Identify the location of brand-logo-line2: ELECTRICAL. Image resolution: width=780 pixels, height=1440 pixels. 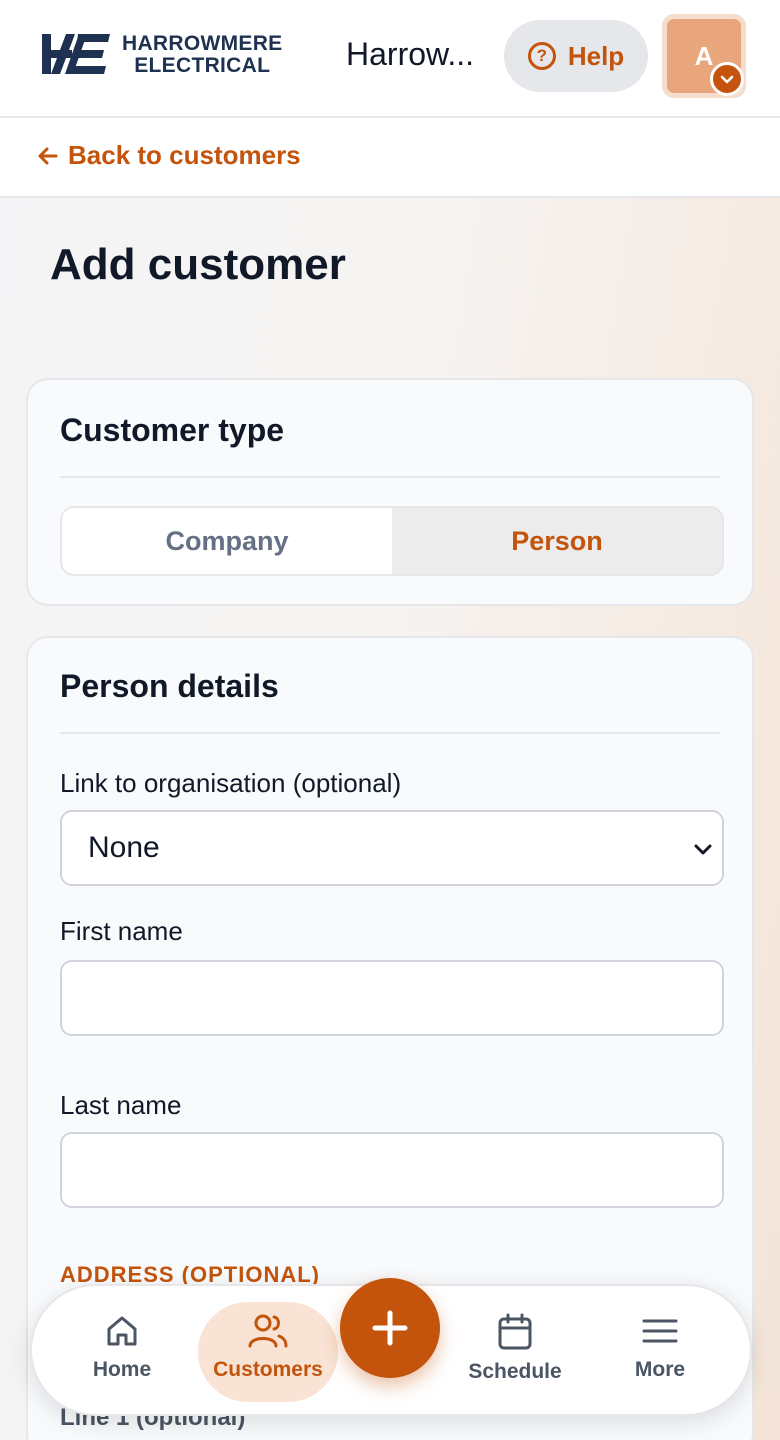
(202, 65).